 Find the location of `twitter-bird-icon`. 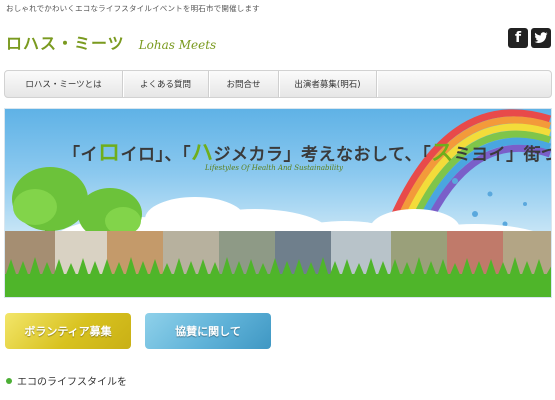

twitter-bird-icon is located at coordinates (541, 37).